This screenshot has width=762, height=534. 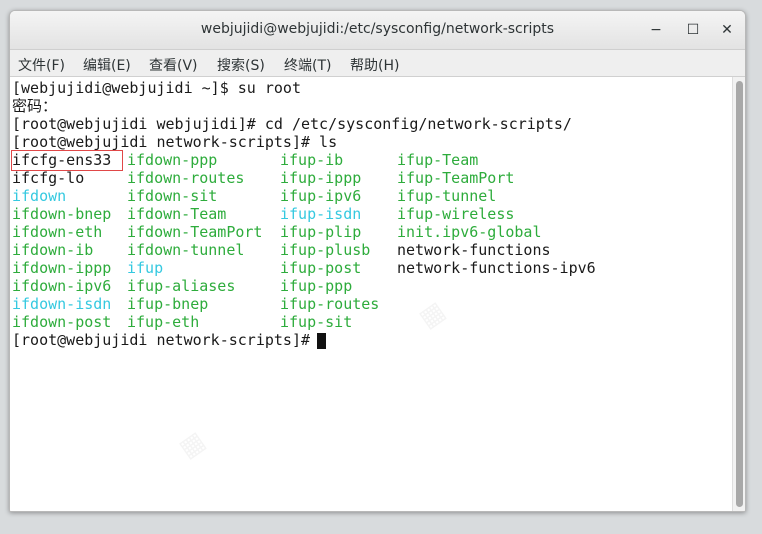 What do you see at coordinates (168, 304) in the screenshot?
I see `ls-entry: ifup-bnep` at bounding box center [168, 304].